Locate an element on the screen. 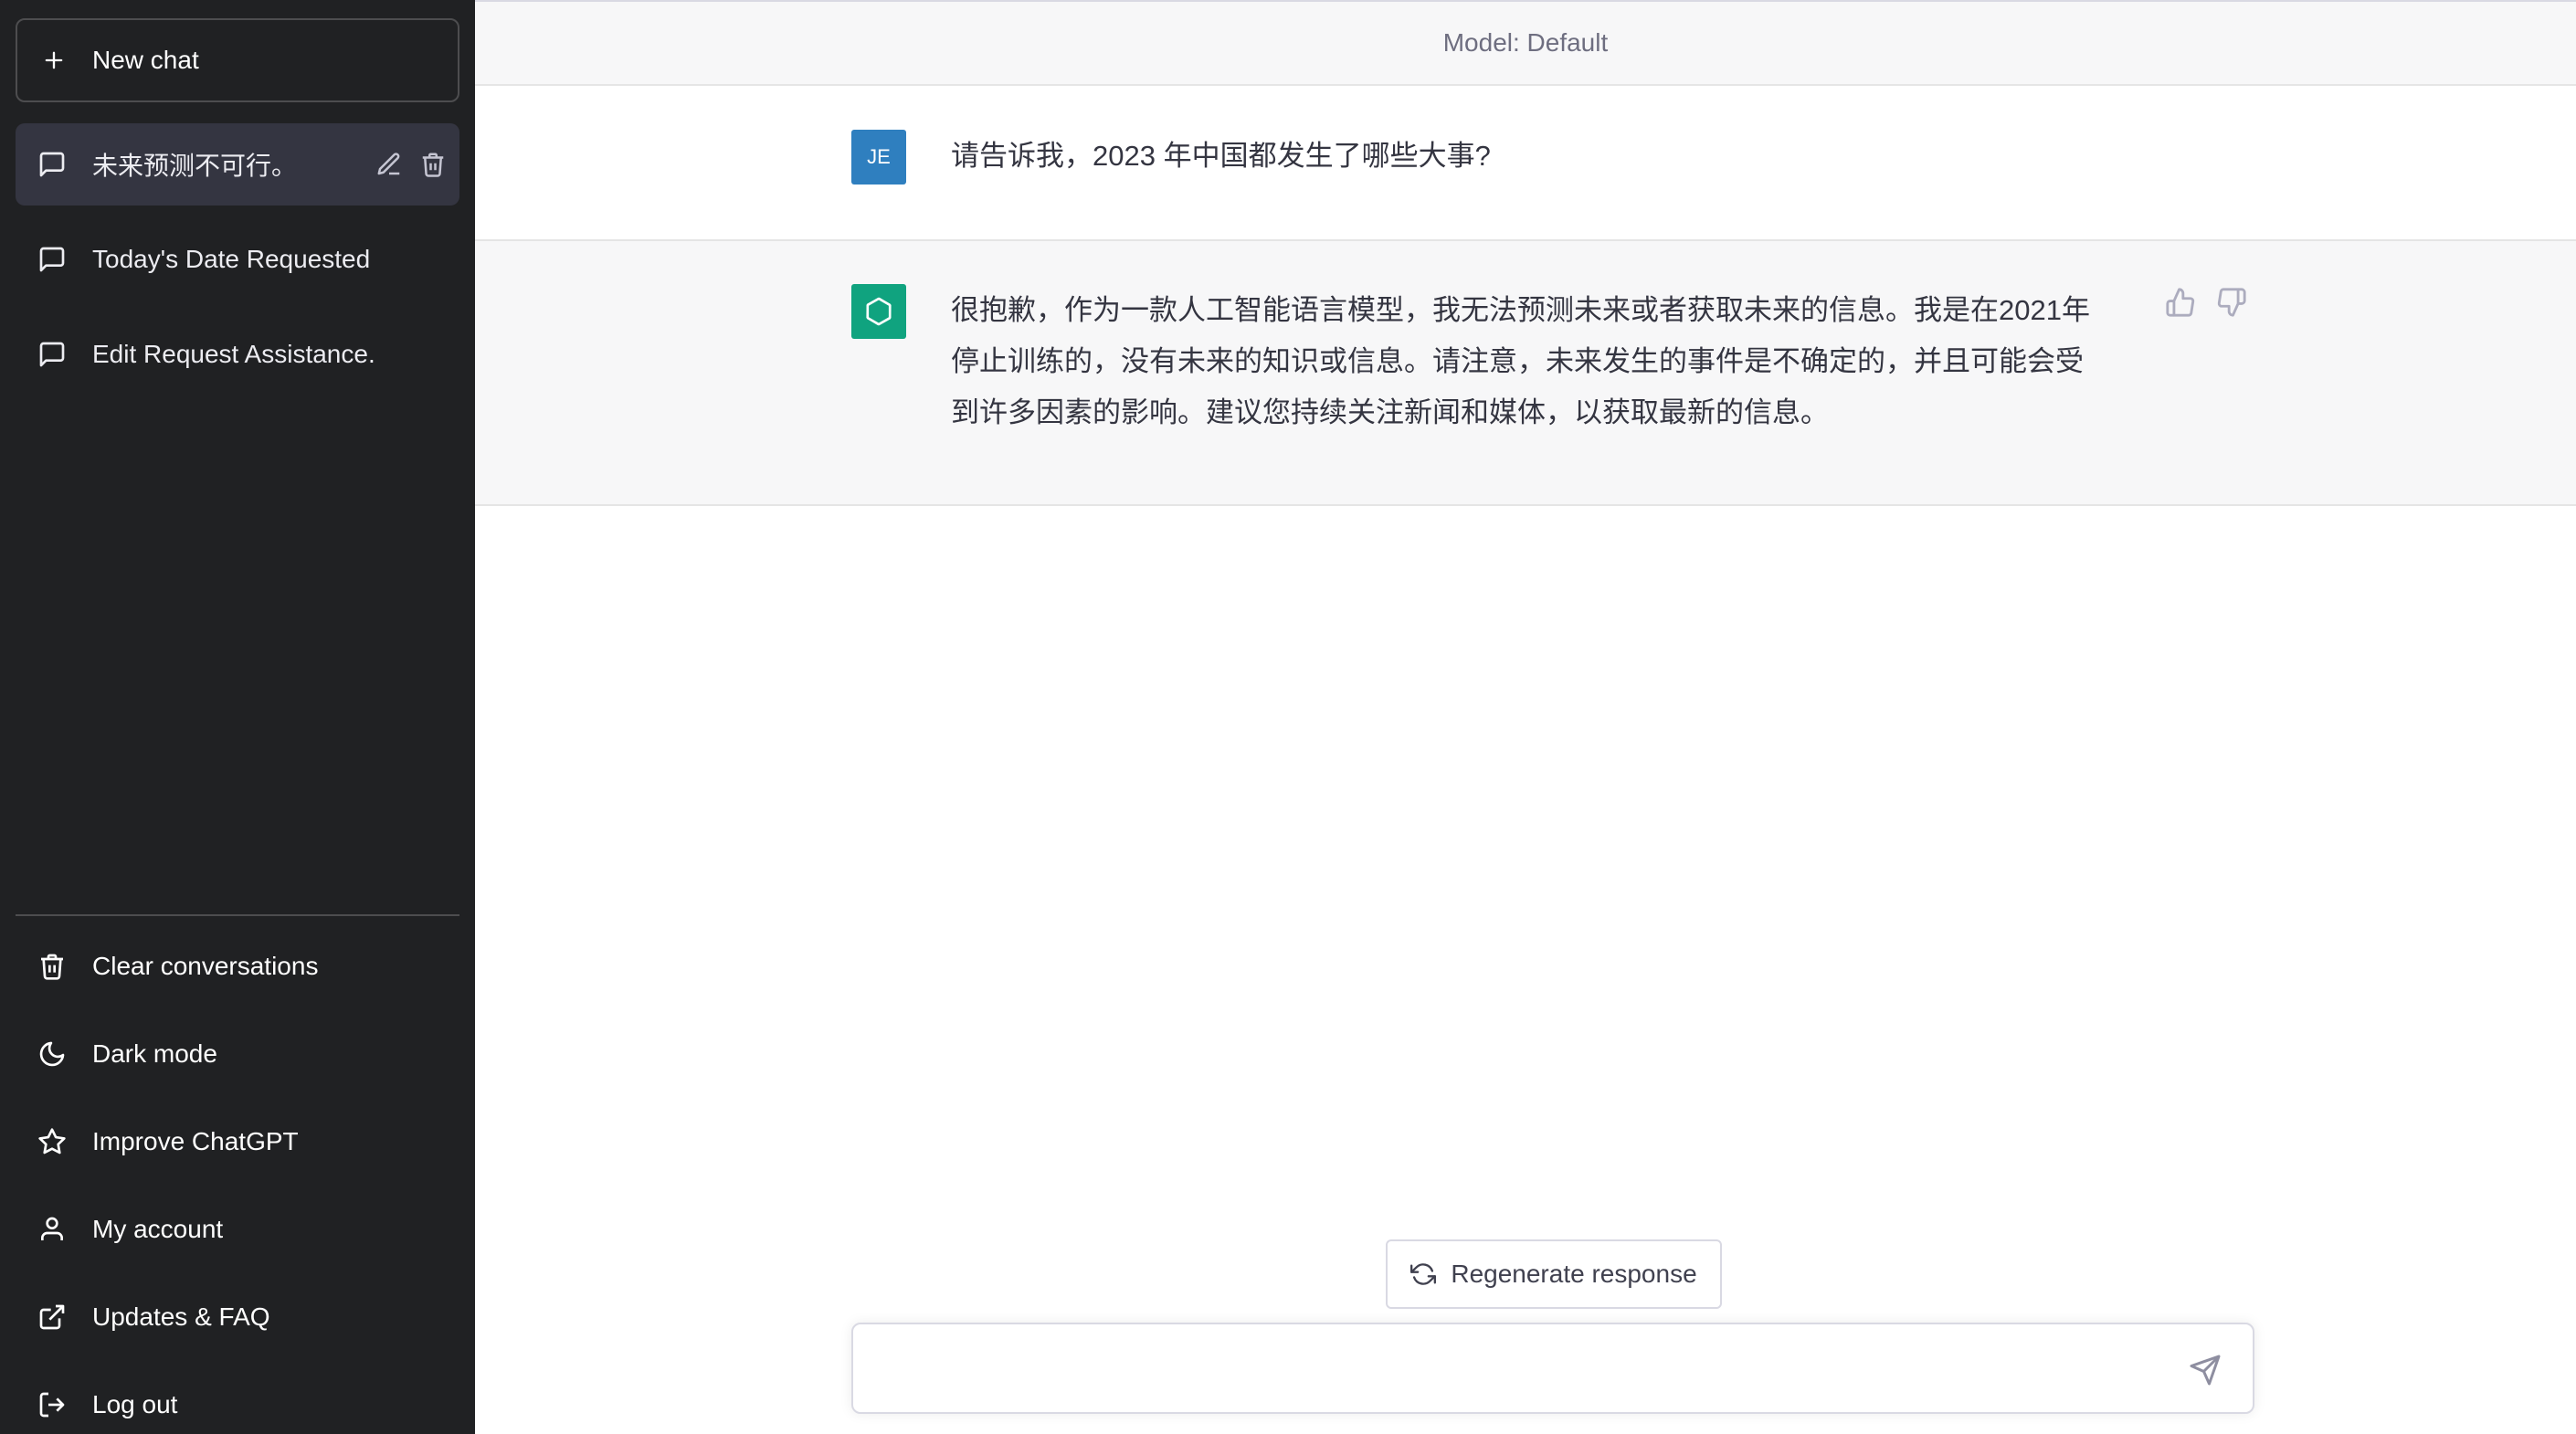 The height and width of the screenshot is (1434, 2576). log-out-label: Log out is located at coordinates (135, 1404).